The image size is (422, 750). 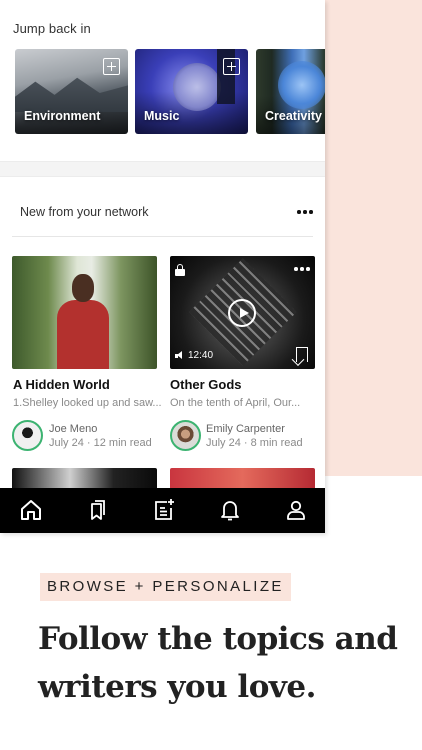 I want to click on network-heading: New from your network, so click(x=84, y=212).